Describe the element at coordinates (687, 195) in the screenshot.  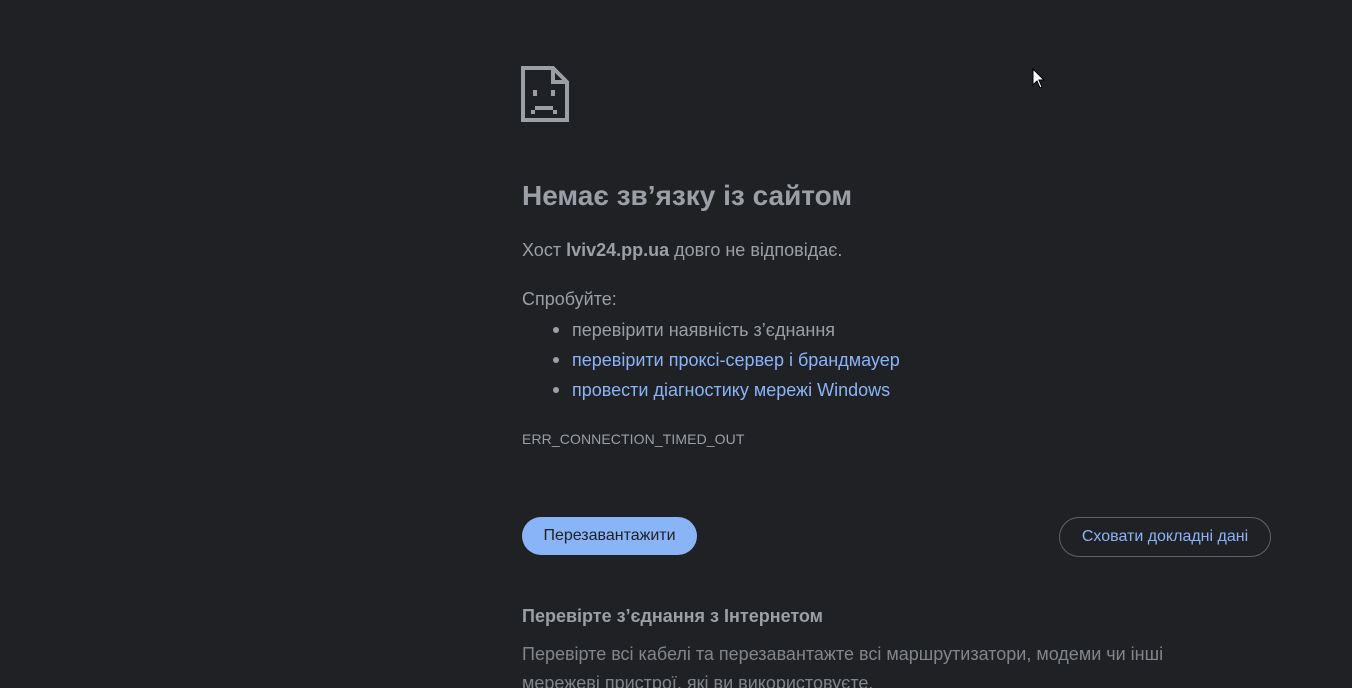
I see `page-title: Немає зв’язку із сайтом` at that location.